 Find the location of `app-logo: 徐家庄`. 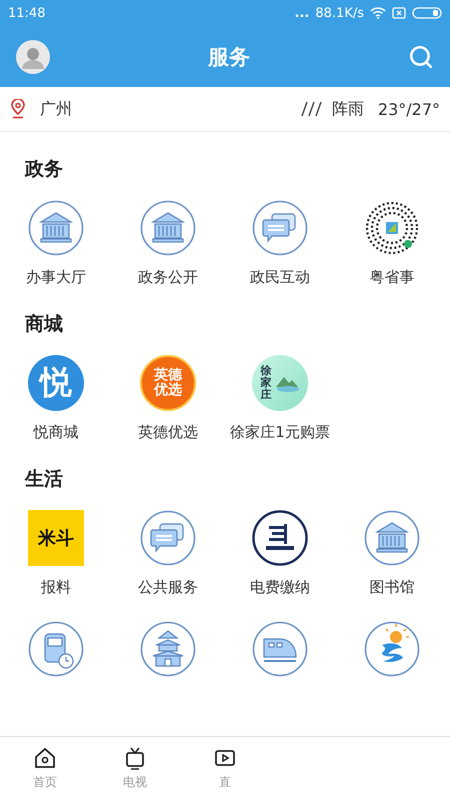

app-logo: 徐家庄 is located at coordinates (280, 383).